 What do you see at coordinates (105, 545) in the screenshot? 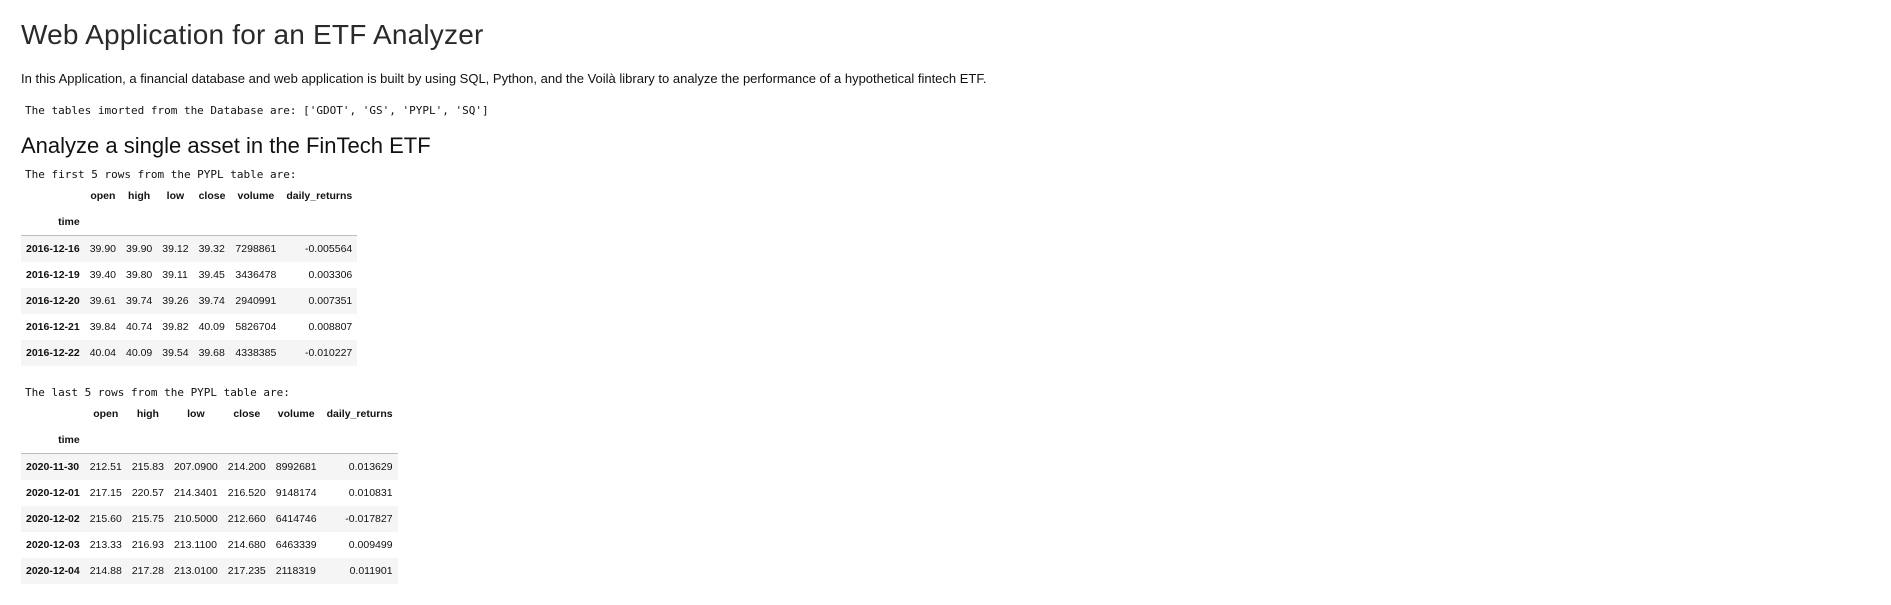
I see `cell-open: 213.33` at bounding box center [105, 545].